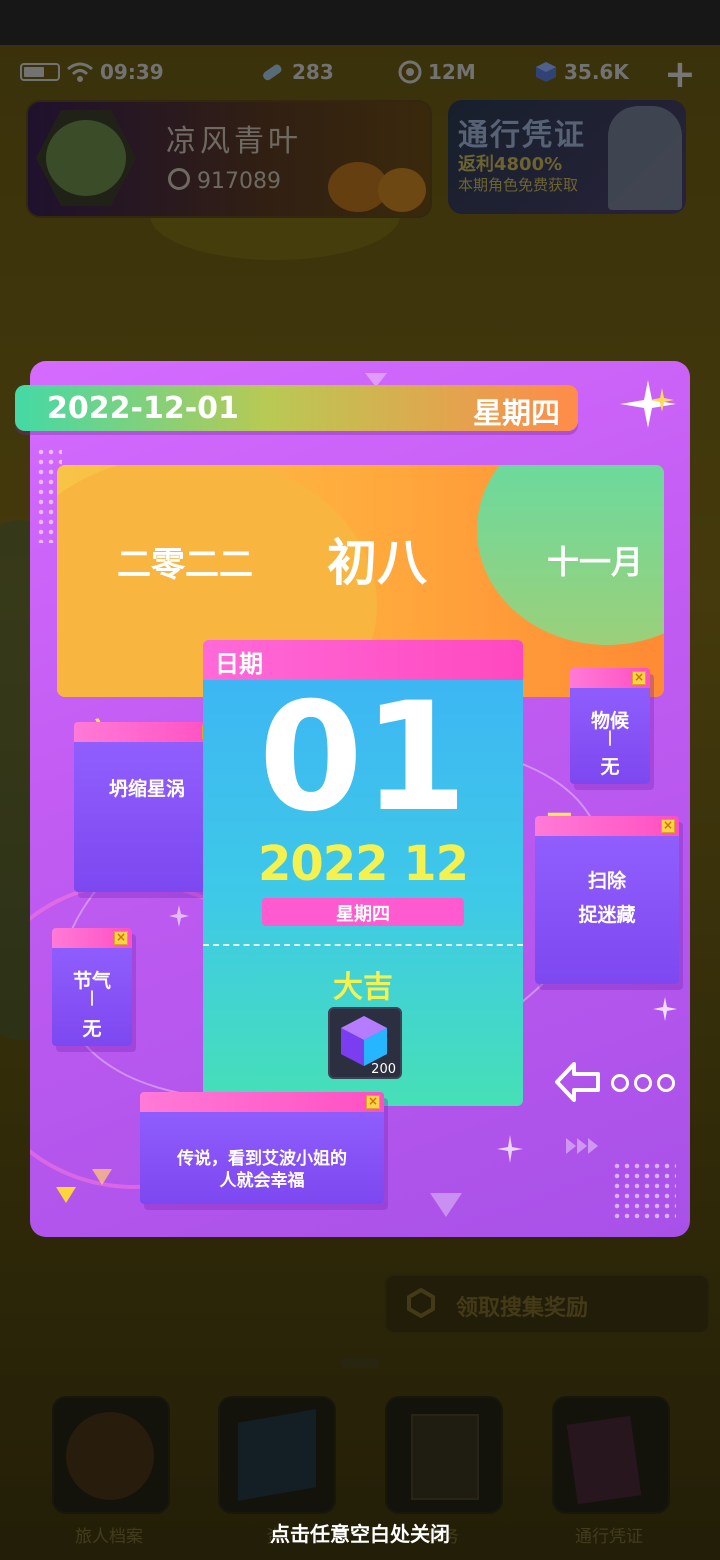 This screenshot has height=1560, width=720. What do you see at coordinates (239, 664) in the screenshot?
I see `date-card-title: 日期` at bounding box center [239, 664].